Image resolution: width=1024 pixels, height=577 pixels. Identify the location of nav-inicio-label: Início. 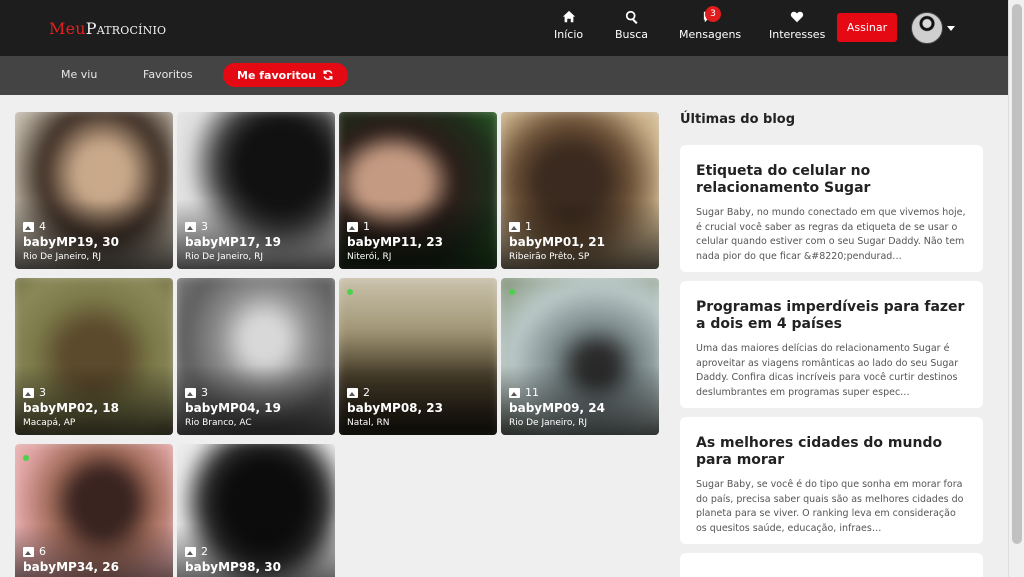
(569, 34).